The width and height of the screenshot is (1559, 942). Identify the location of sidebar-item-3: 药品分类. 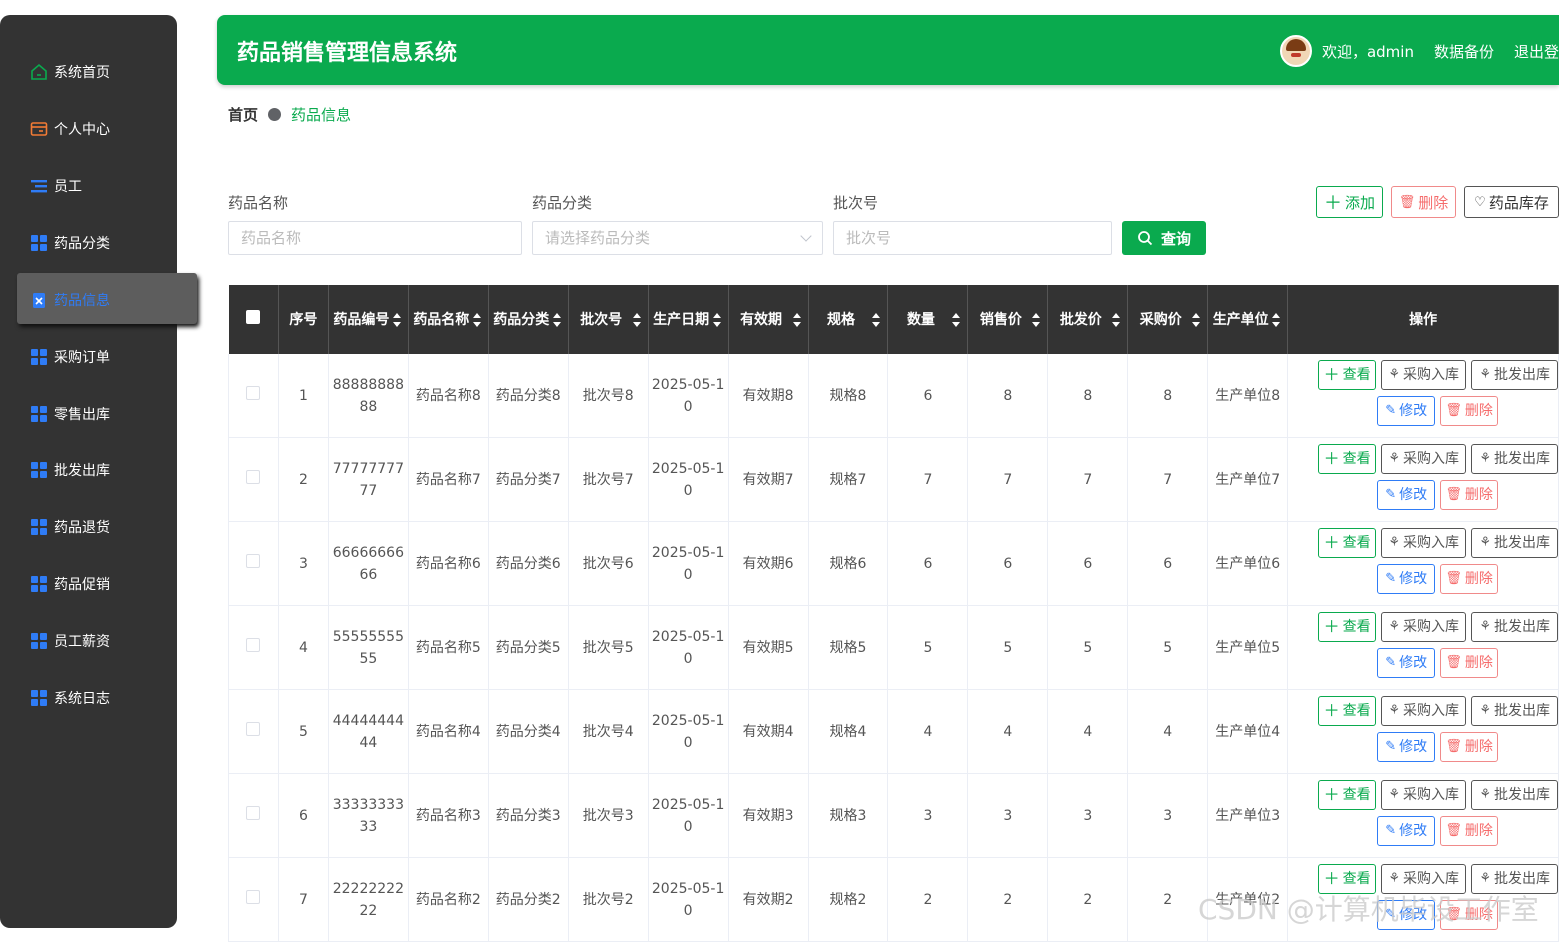
(70, 243).